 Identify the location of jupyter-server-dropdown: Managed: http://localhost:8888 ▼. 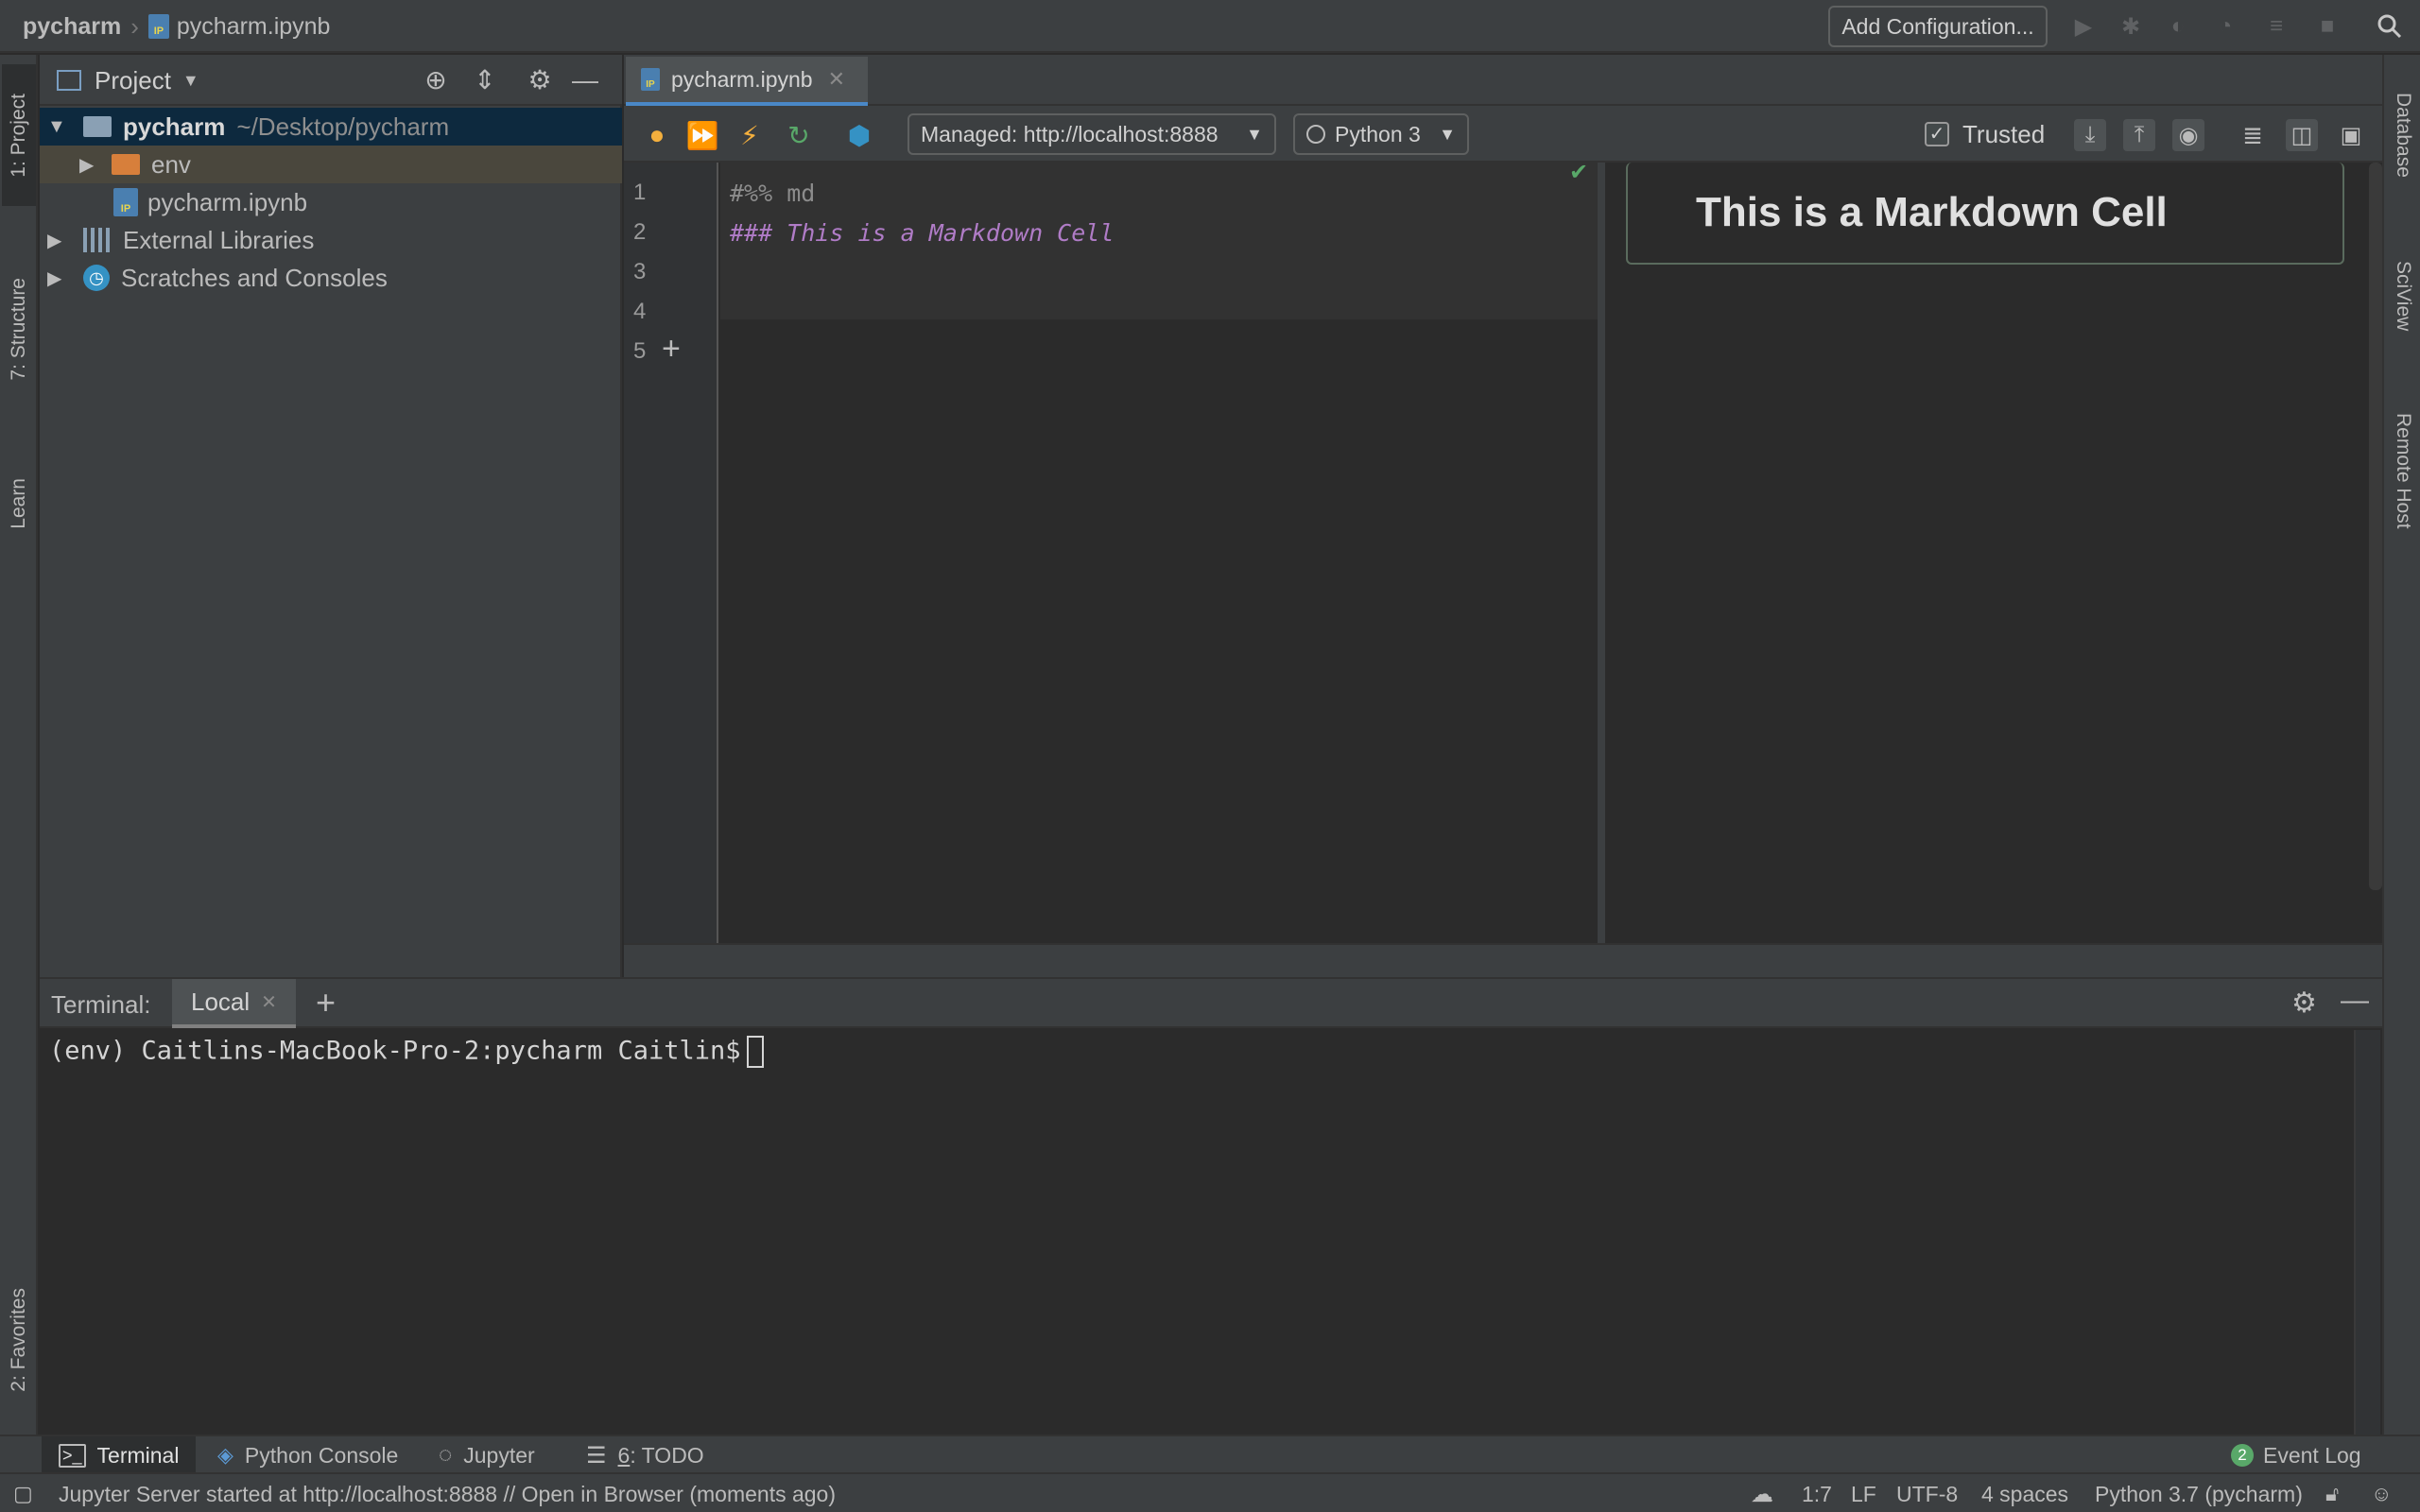
(1092, 134).